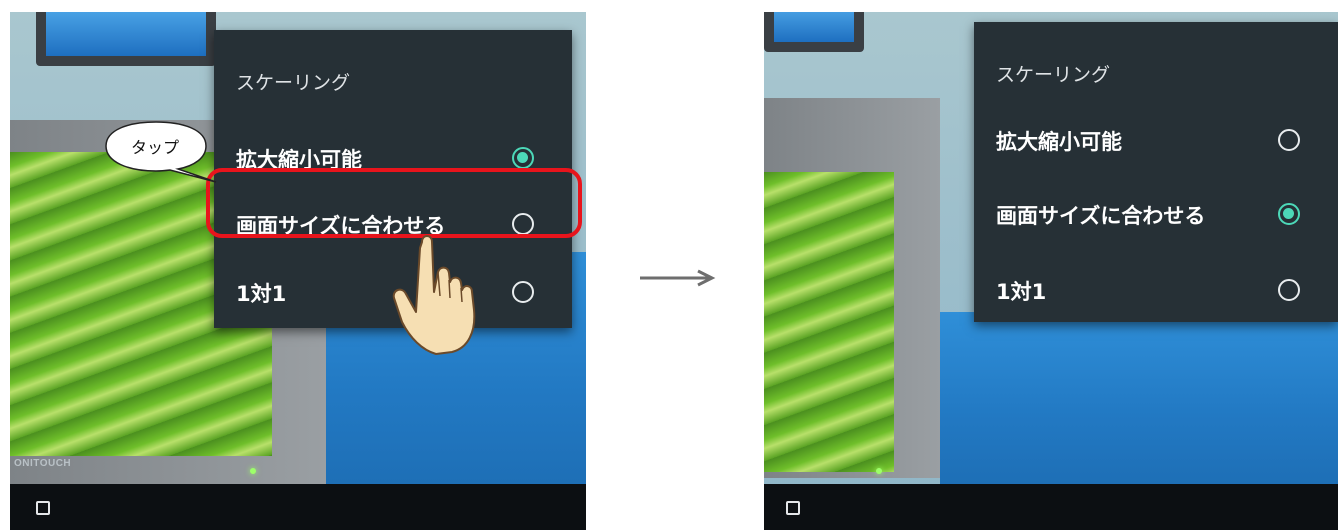 This screenshot has height=530, width=1338. What do you see at coordinates (394, 203) in the screenshot?
I see `tap-highlight` at bounding box center [394, 203].